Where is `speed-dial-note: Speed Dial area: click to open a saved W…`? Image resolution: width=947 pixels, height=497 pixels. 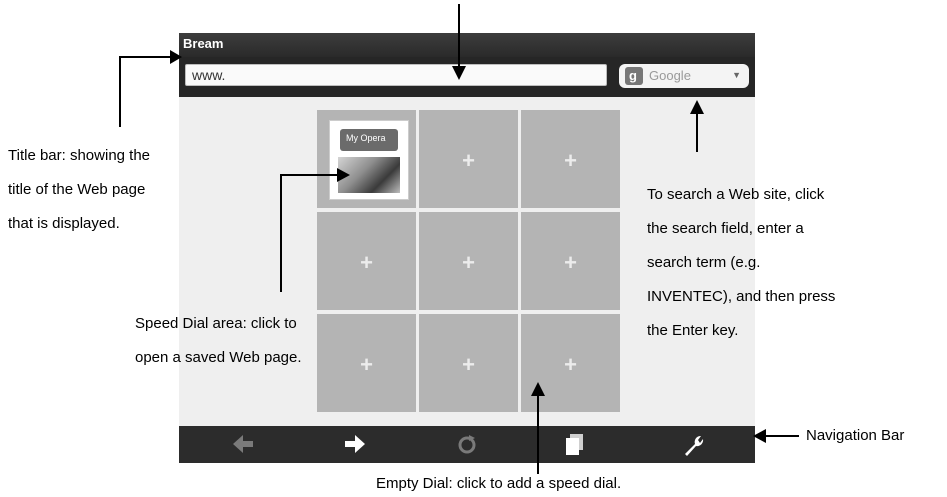 speed-dial-note: Speed Dial area: click to open a saved W… is located at coordinates (218, 340).